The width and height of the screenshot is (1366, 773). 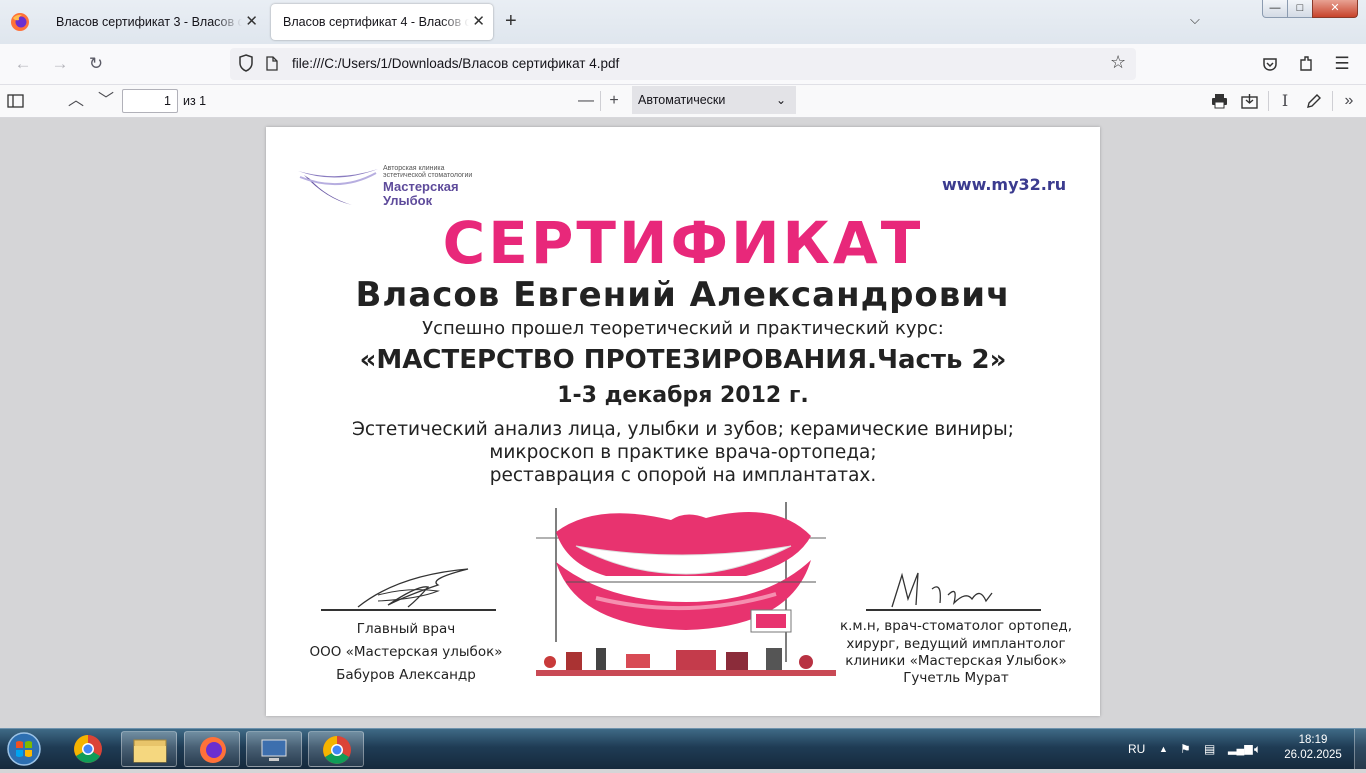 I want to click on left-signatory-line: Главный врач, so click(x=406, y=629).